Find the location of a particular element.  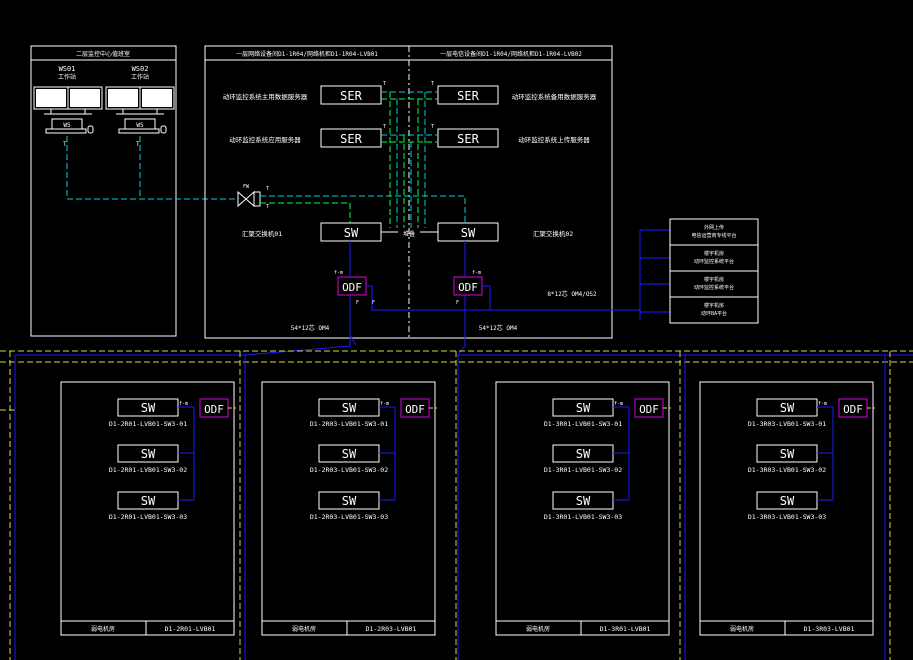

external-item-label: 动环BA平台 is located at coordinates (714, 313).